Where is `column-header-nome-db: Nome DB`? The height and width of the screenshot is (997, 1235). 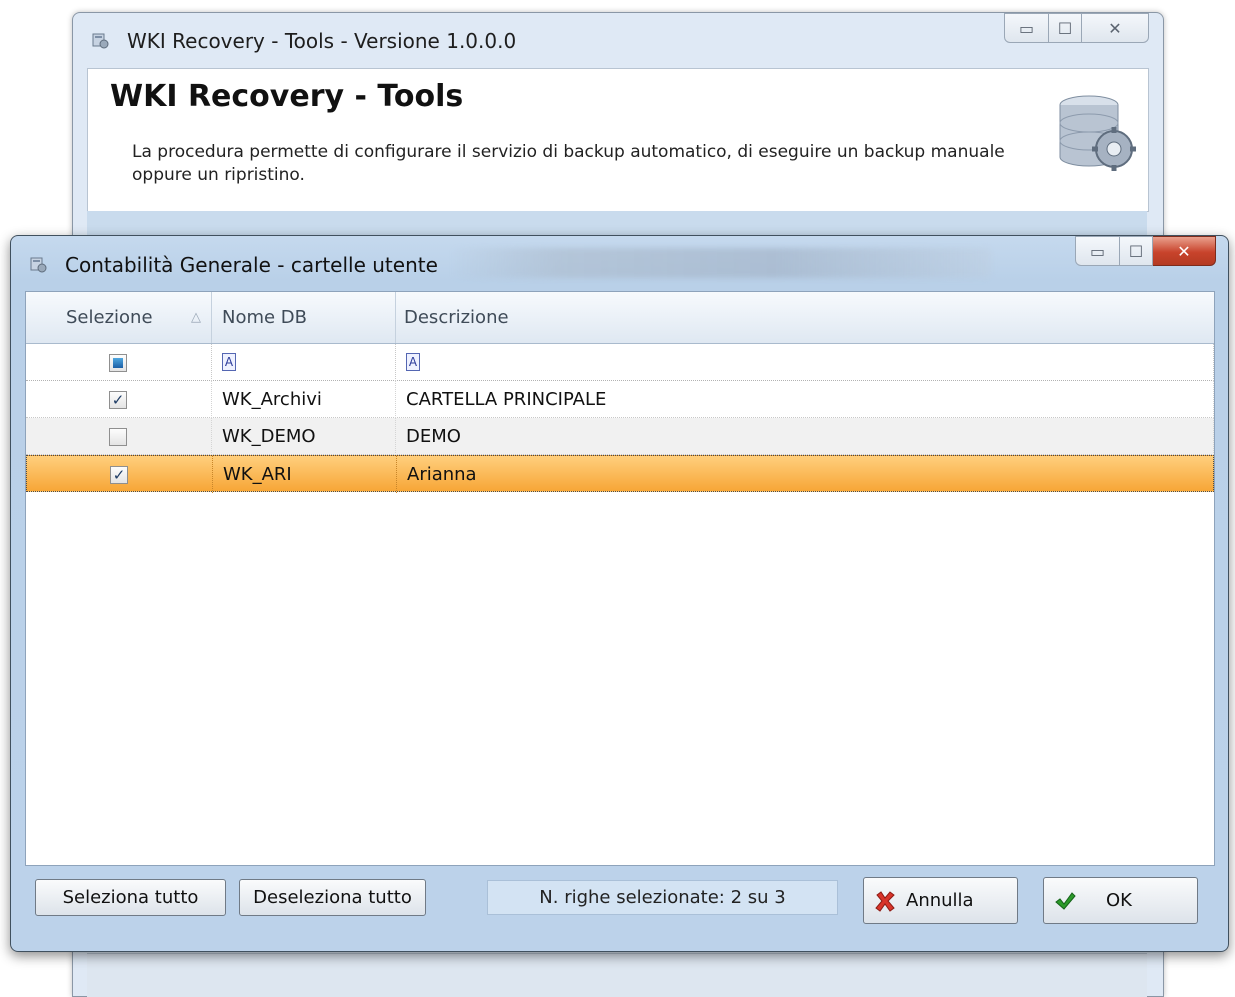 column-header-nome-db: Nome DB is located at coordinates (304, 317).